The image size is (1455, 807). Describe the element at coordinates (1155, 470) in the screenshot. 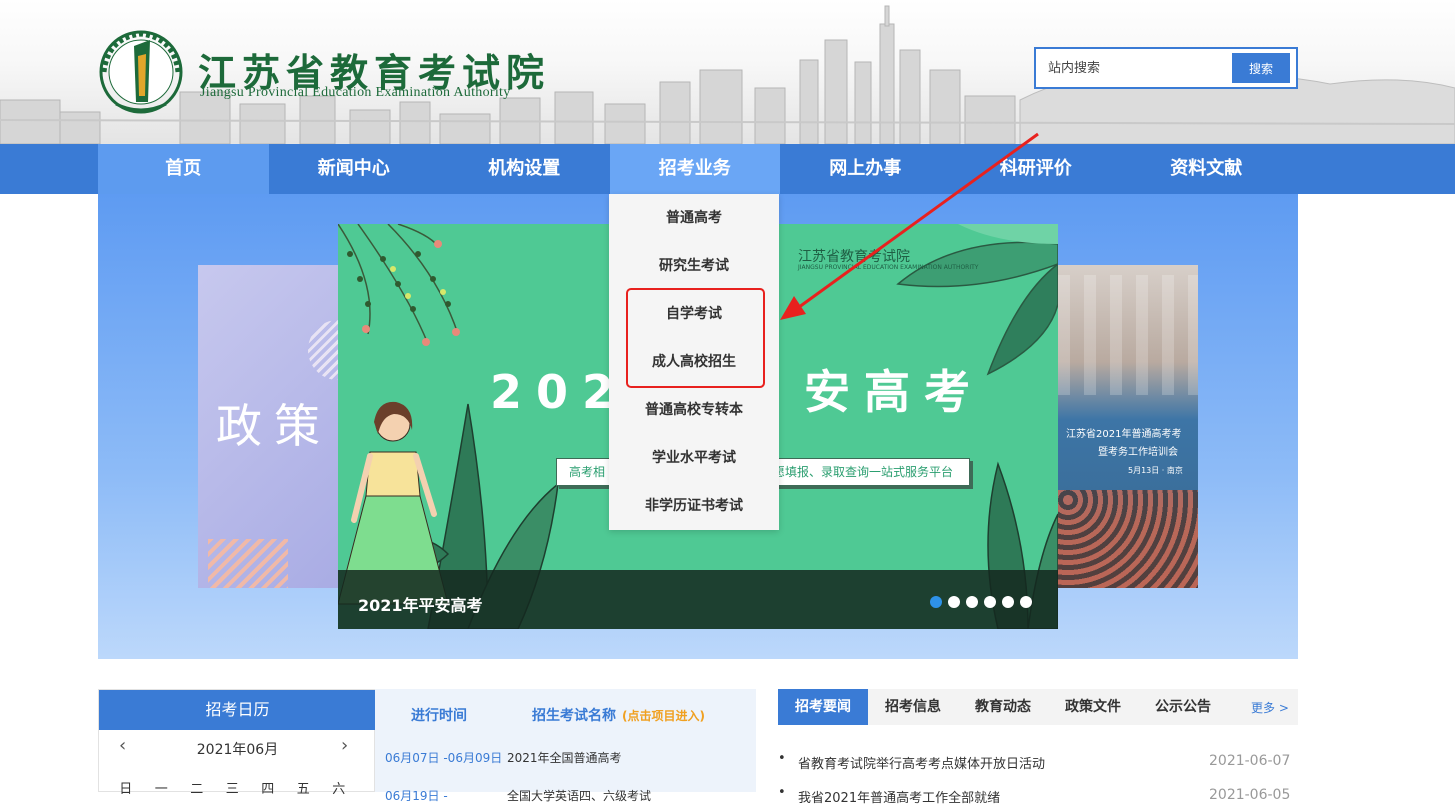

I see `meeting-banner-date: 5月13日 · 南京` at that location.